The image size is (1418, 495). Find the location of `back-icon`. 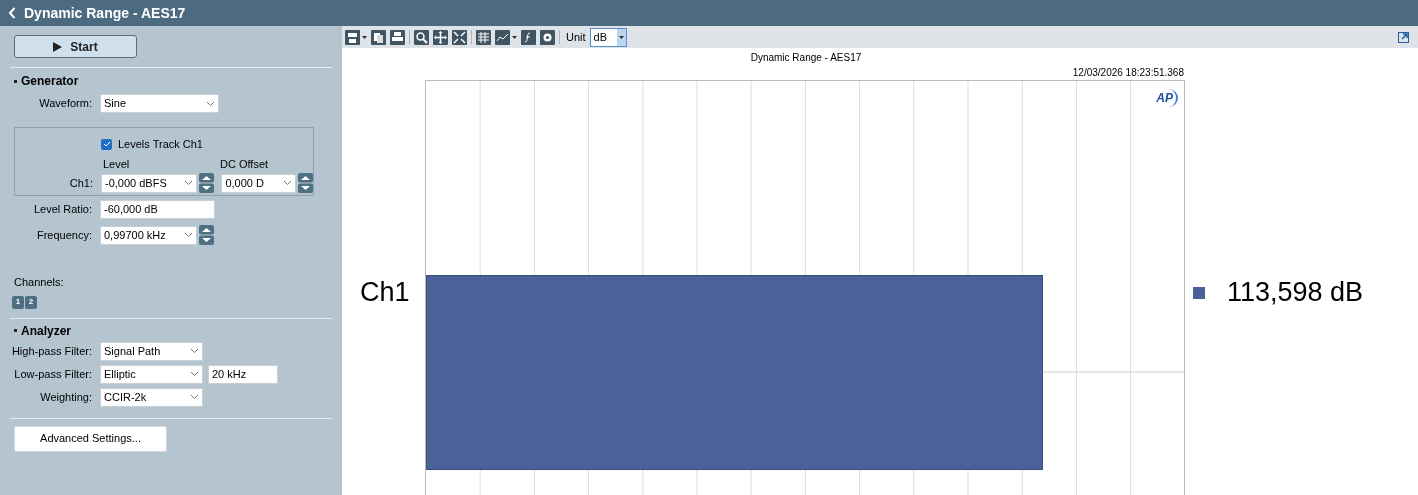

back-icon is located at coordinates (12, 13).